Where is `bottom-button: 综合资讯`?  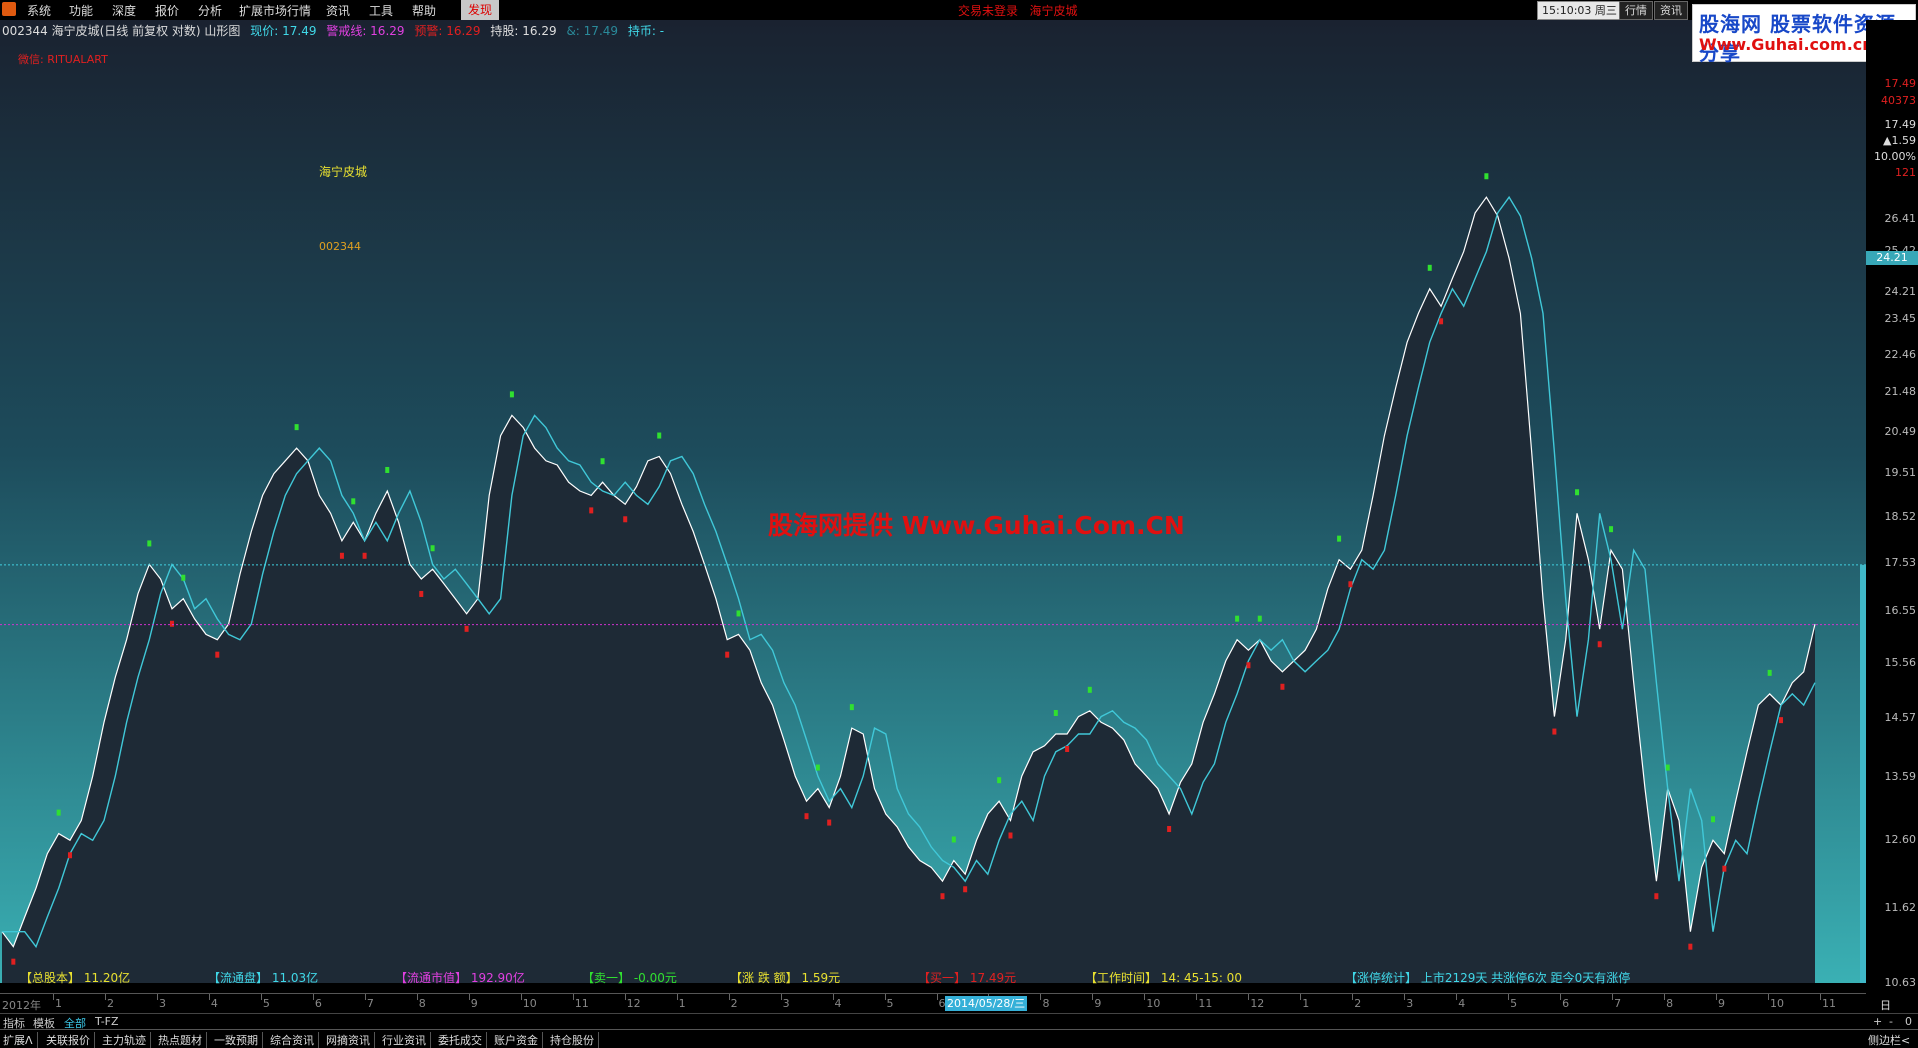
bottom-button: 综合资讯 is located at coordinates (294, 1040).